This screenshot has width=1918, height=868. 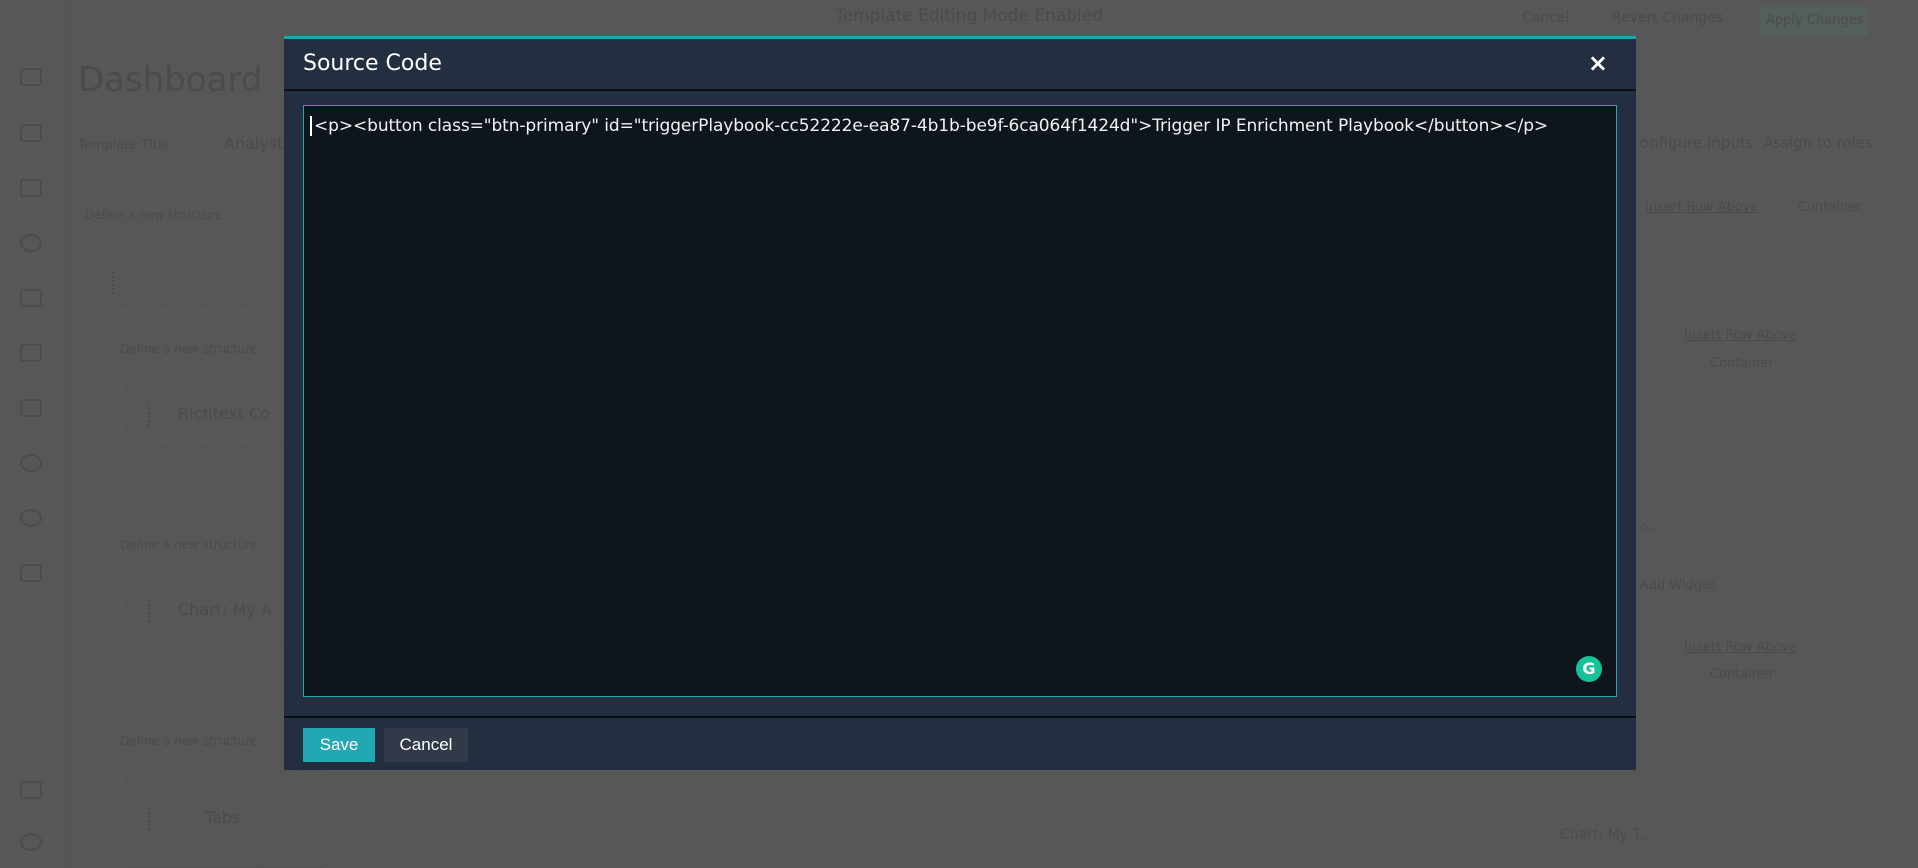 I want to click on template-title-label: Template Title, so click(x=124, y=145).